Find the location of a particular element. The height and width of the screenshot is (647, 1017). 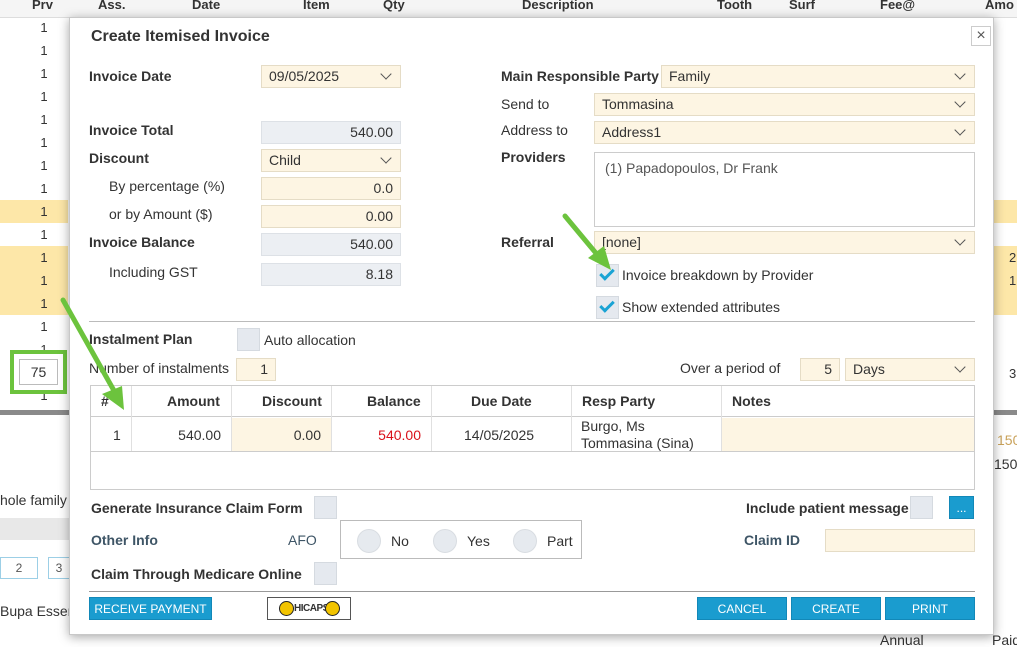

annotation-arrow-head is located at coordinates (113, 398).